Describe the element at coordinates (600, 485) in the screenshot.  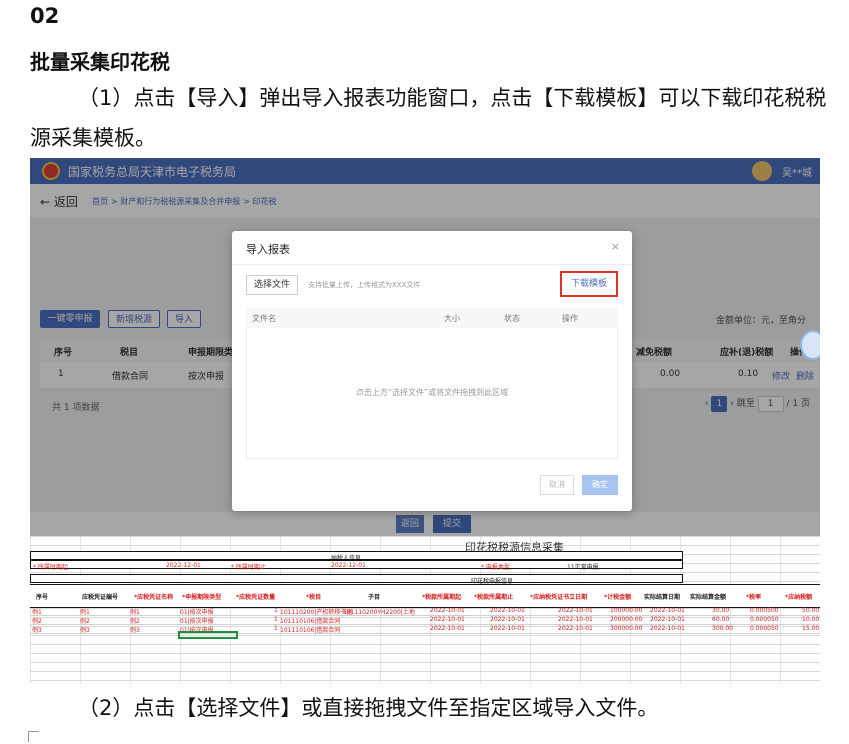
I see `confirm-button: 确定` at that location.